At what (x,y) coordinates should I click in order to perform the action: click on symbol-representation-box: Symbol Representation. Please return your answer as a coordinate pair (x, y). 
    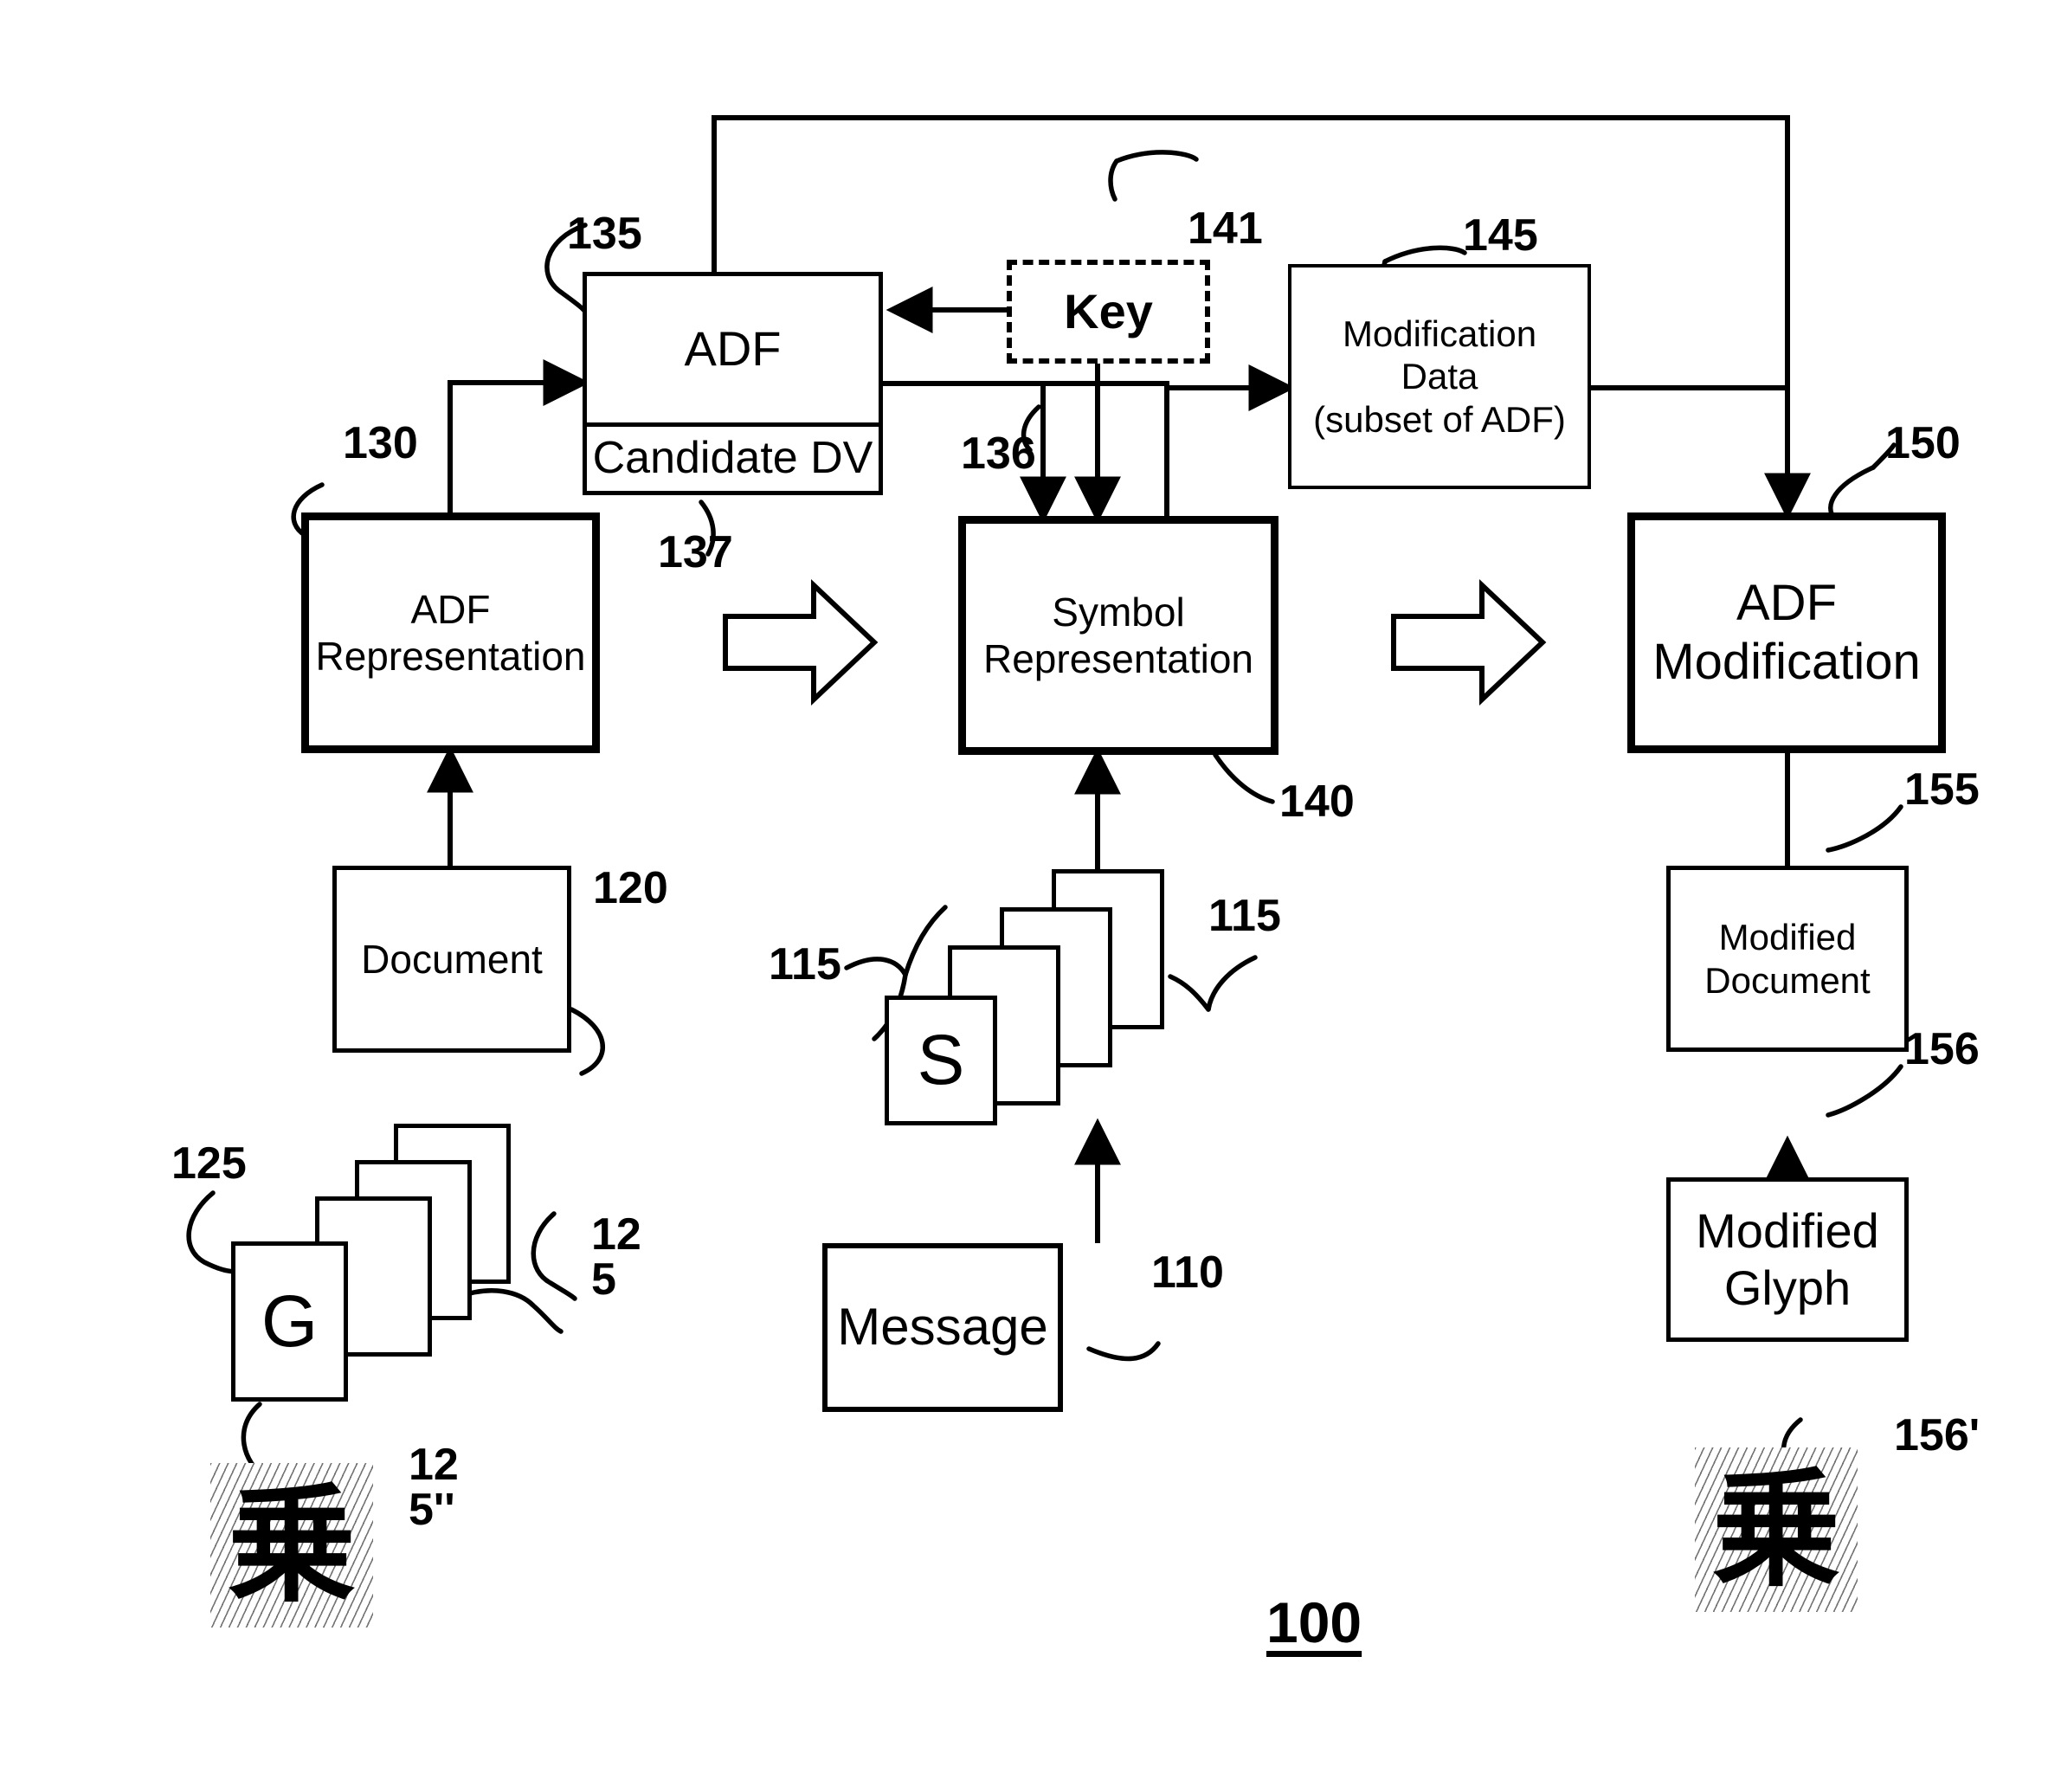
    Looking at the image, I should click on (1118, 636).